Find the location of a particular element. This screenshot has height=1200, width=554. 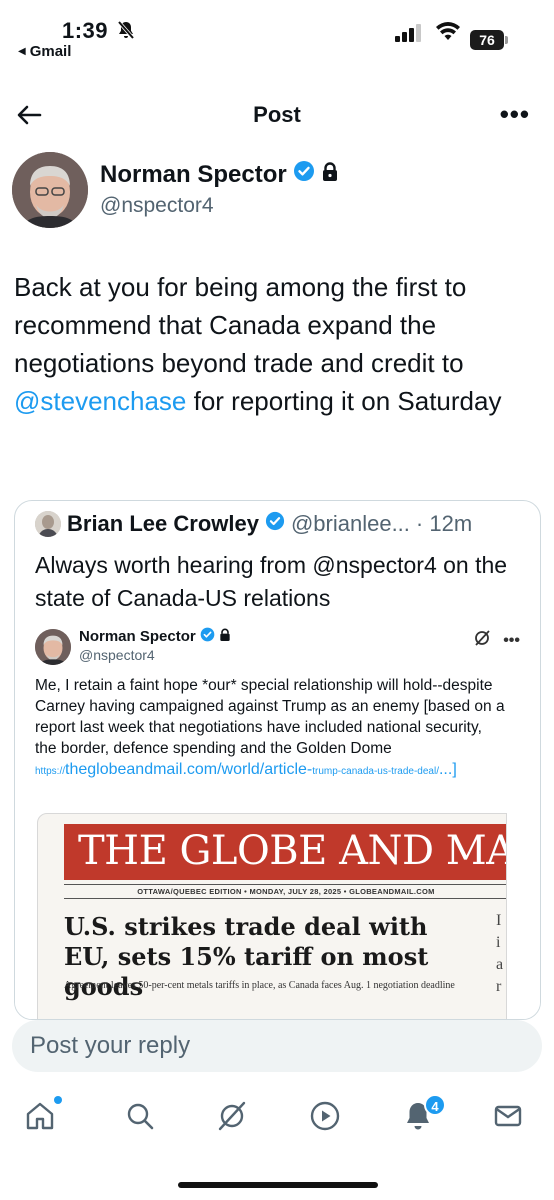

post-text-end: for reporting it on Saturday is located at coordinates (344, 401).